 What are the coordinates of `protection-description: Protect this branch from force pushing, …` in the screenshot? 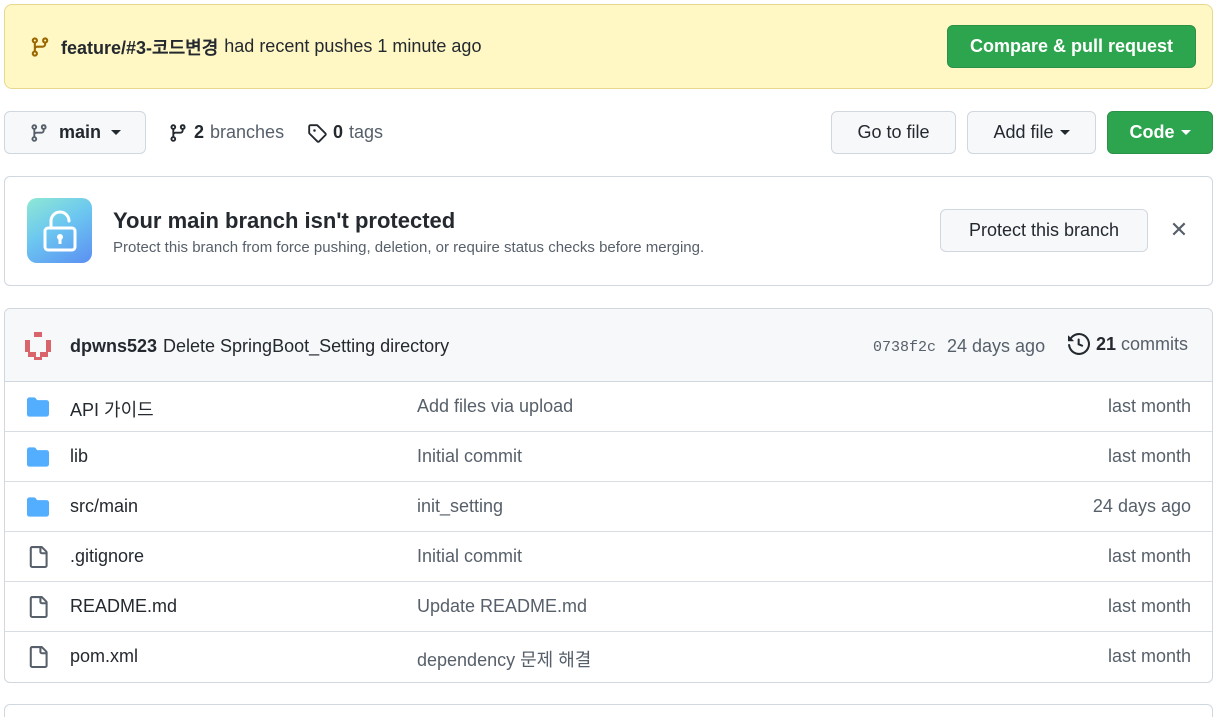 It's located at (409, 247).